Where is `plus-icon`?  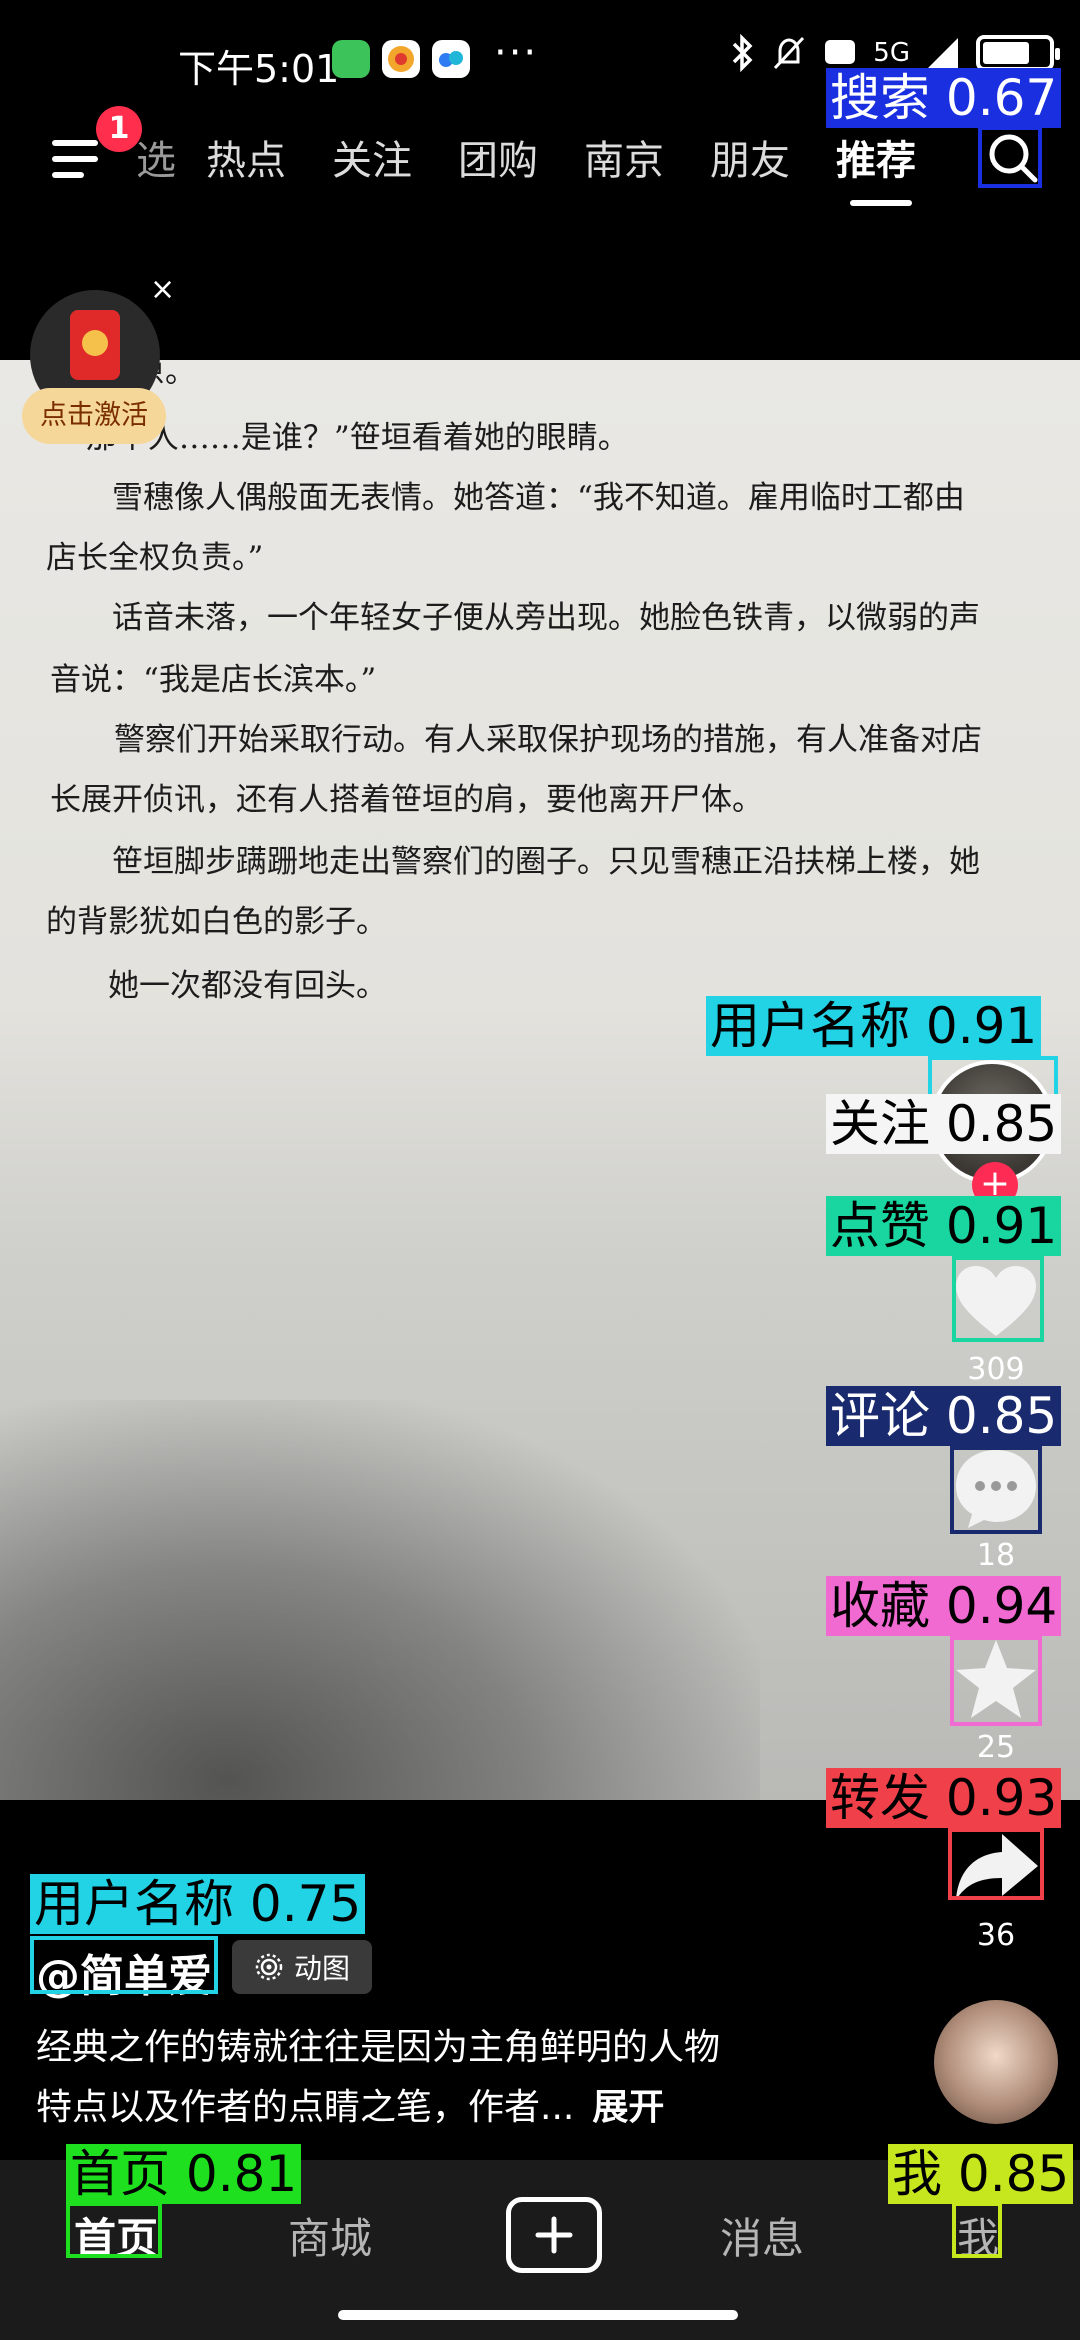 plus-icon is located at coordinates (554, 2235).